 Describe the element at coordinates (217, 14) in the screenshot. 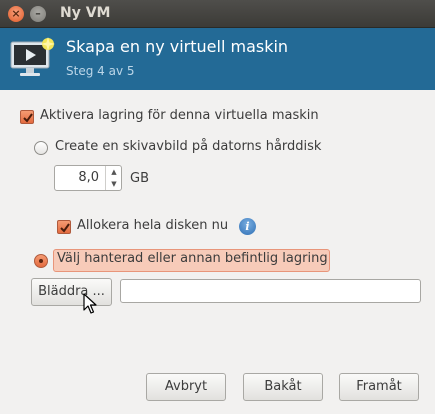

I see `title-bar: × – Ny VM` at that location.